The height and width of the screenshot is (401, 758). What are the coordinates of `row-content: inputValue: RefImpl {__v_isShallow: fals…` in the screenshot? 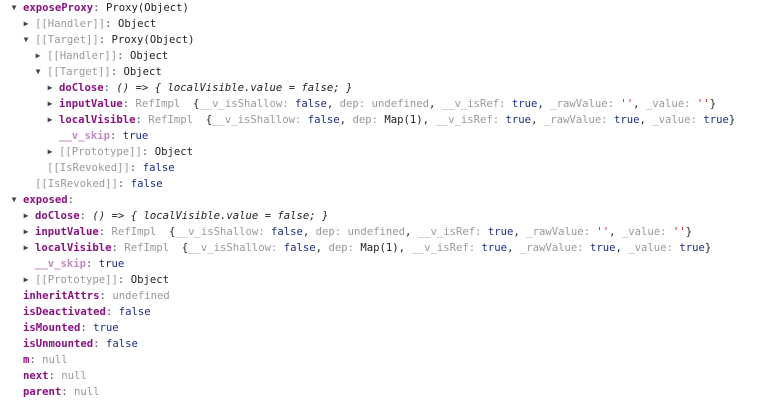 It's located at (363, 232).